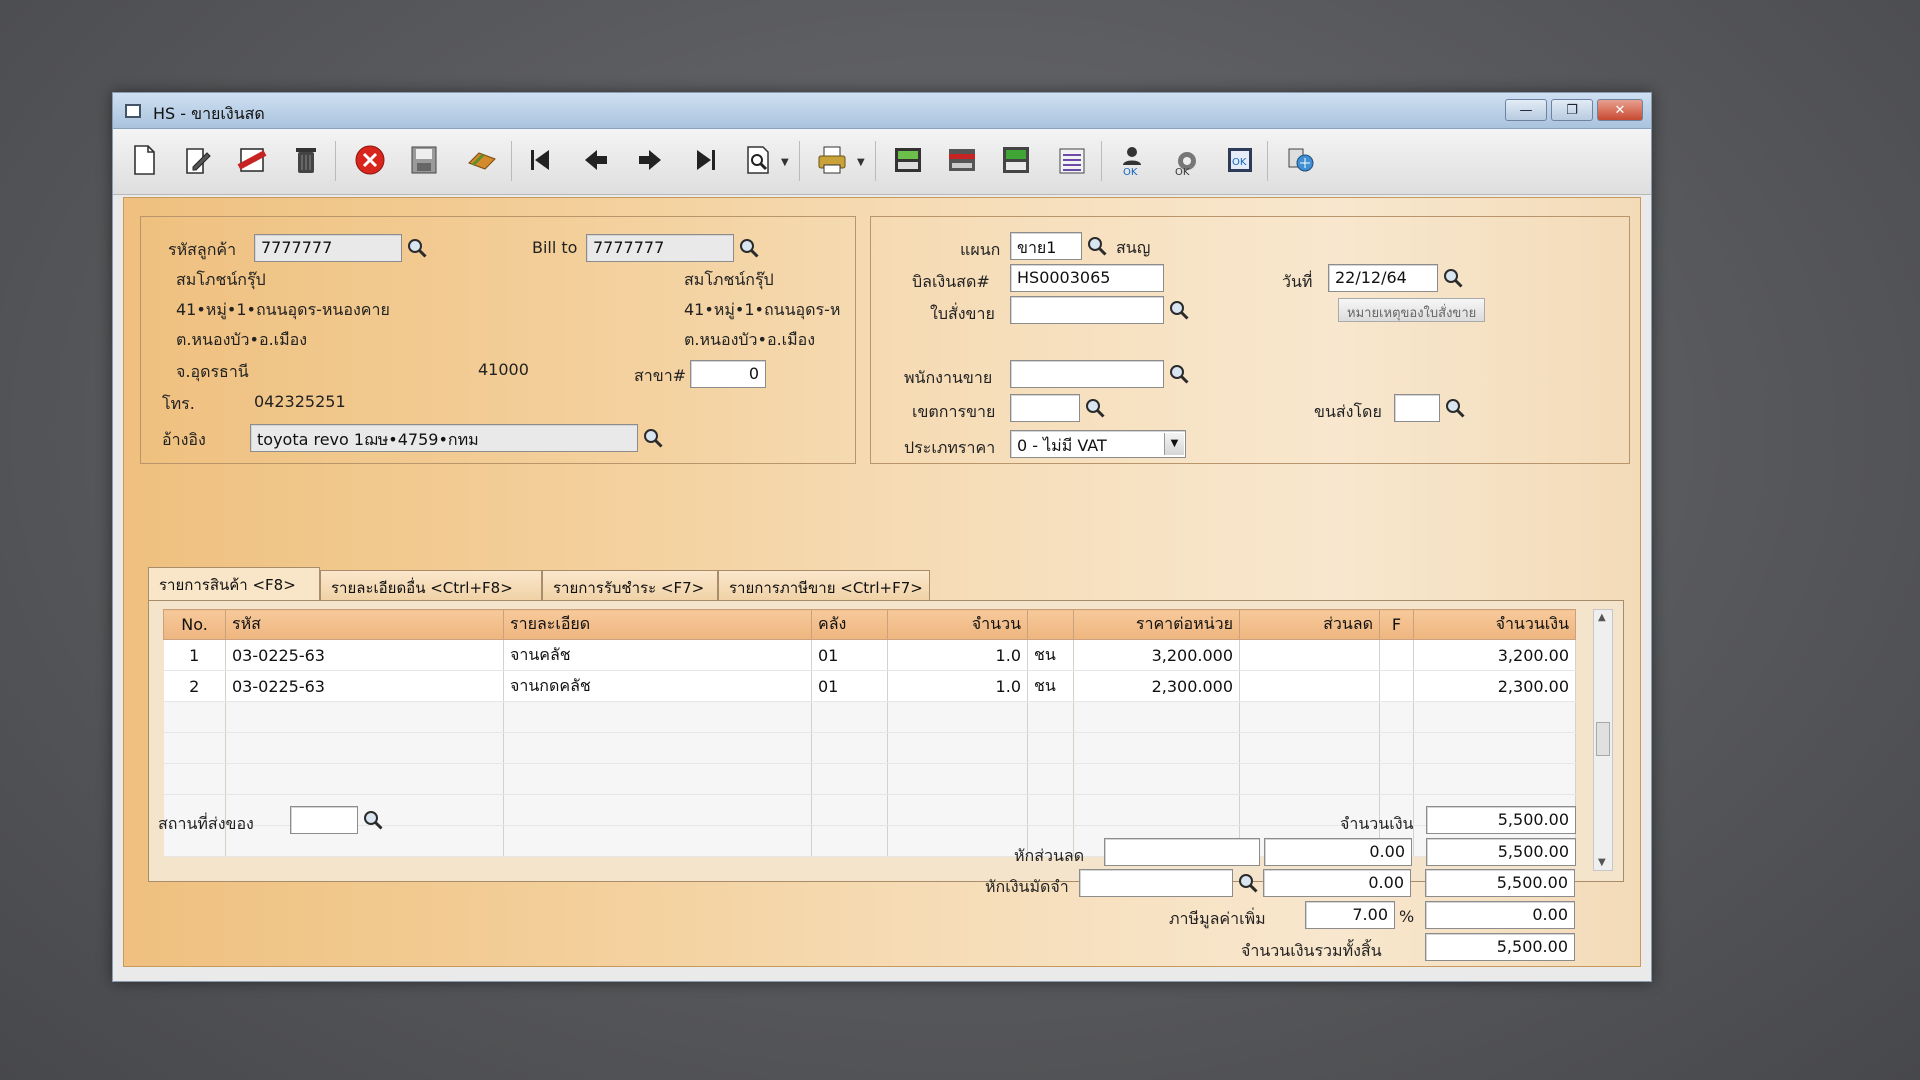  I want to click on recalc-icon, so click(1072, 160).